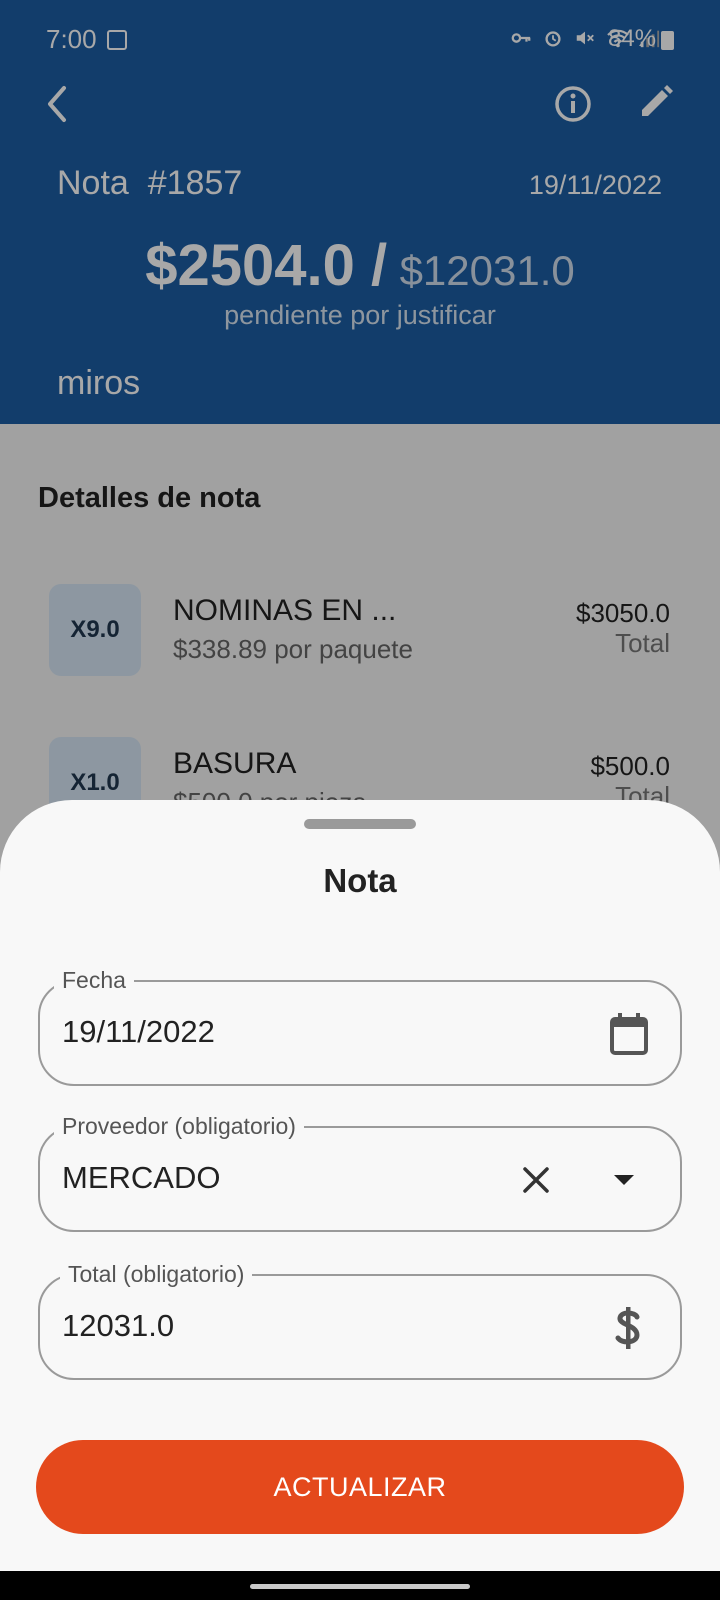  What do you see at coordinates (118, 1325) in the screenshot?
I see `total-field-value: 12031.0` at bounding box center [118, 1325].